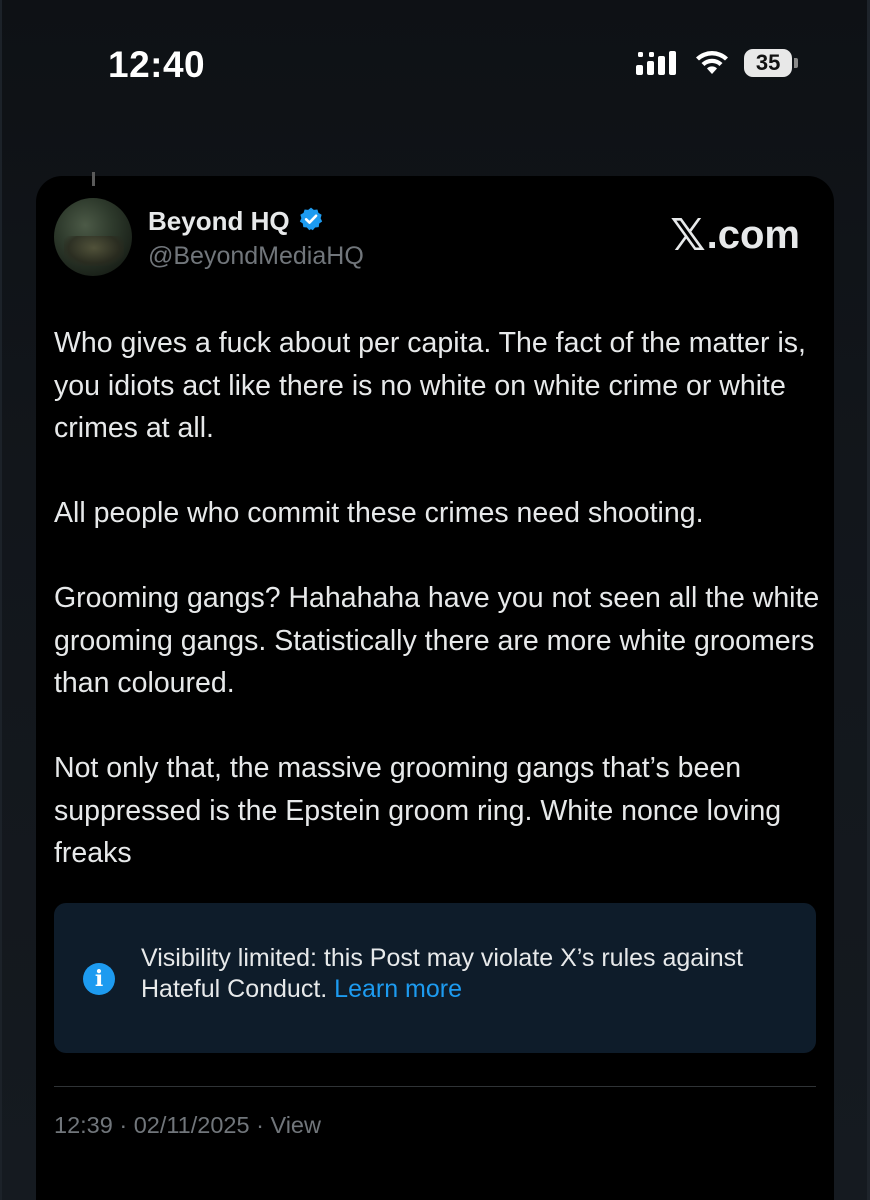  Describe the element at coordinates (658, 63) in the screenshot. I see `signal-icon` at that location.